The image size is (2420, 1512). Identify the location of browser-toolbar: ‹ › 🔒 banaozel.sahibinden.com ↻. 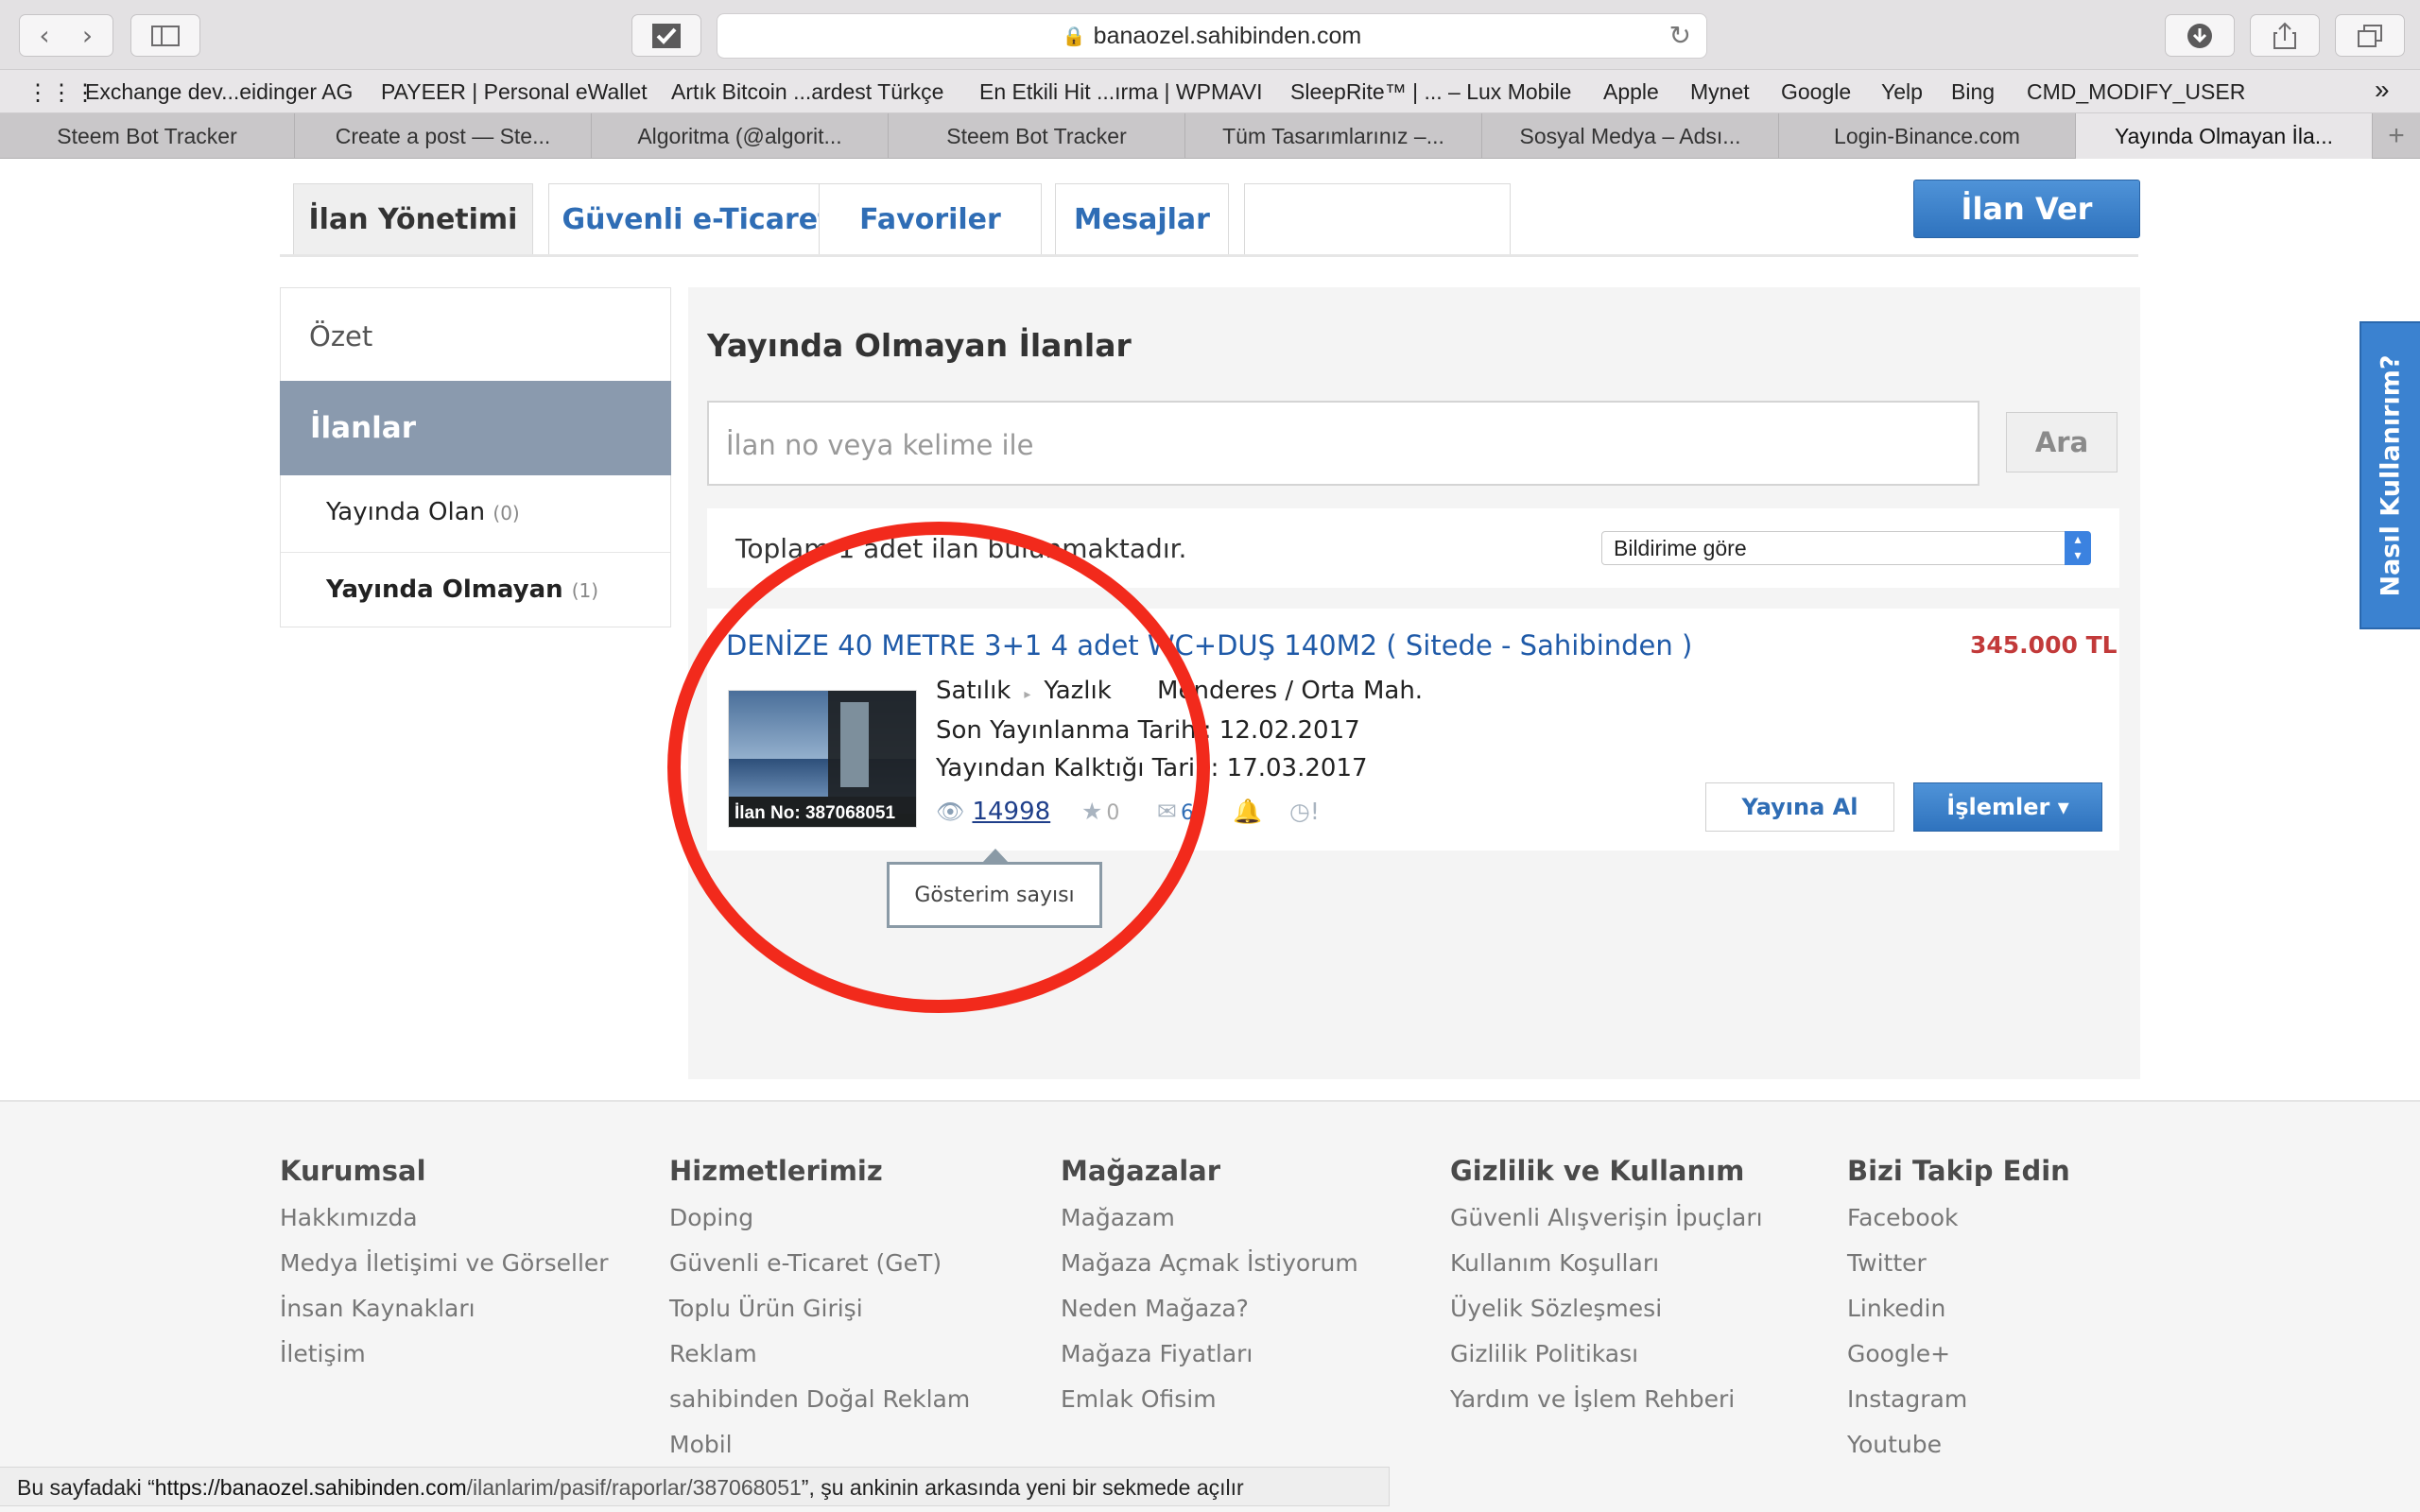
(1210, 35).